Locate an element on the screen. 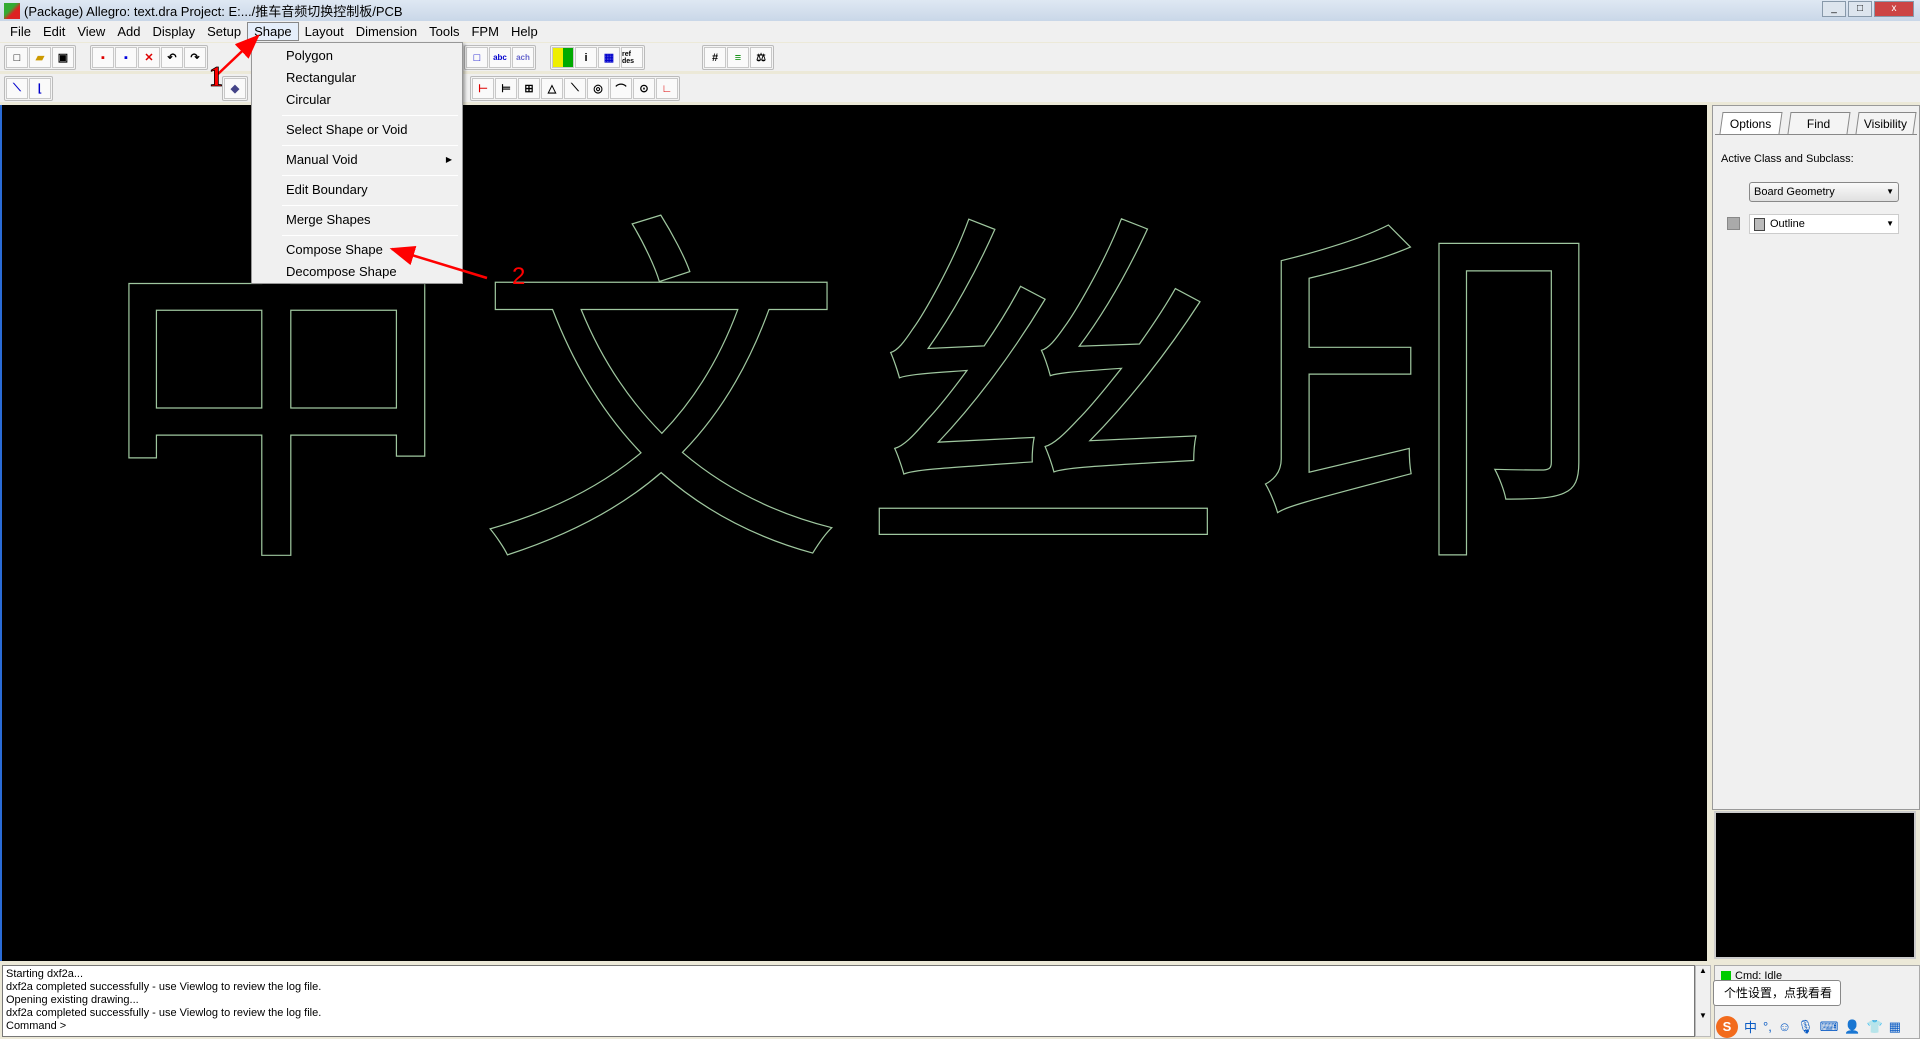  menu-file: File is located at coordinates (20, 31).